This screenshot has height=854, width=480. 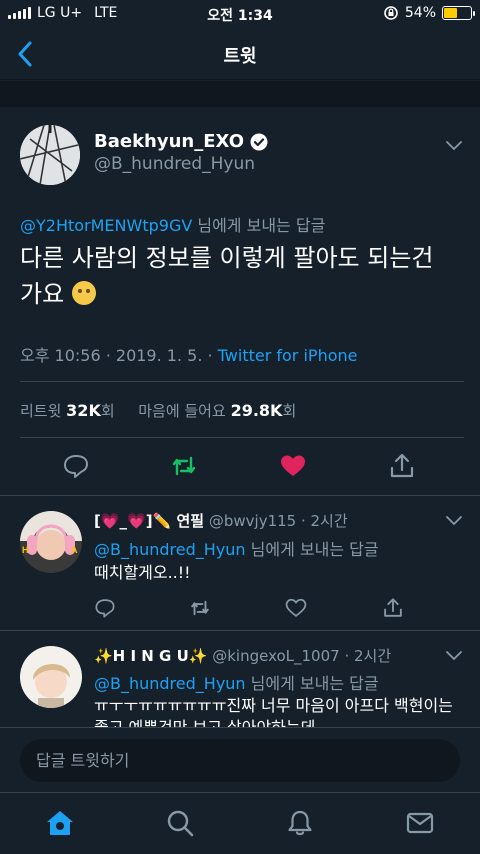 What do you see at coordinates (458, 13) in the screenshot?
I see `battery-icon` at bounding box center [458, 13].